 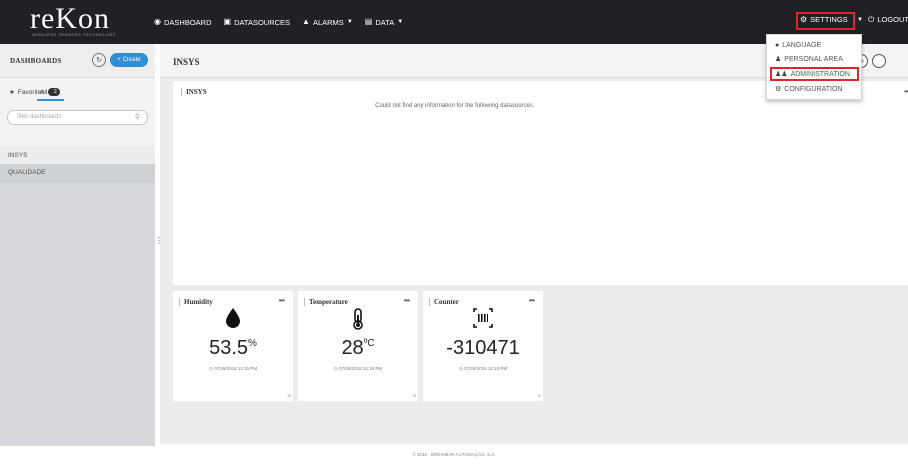 I want to click on administration-highlight-box, so click(x=814, y=74).